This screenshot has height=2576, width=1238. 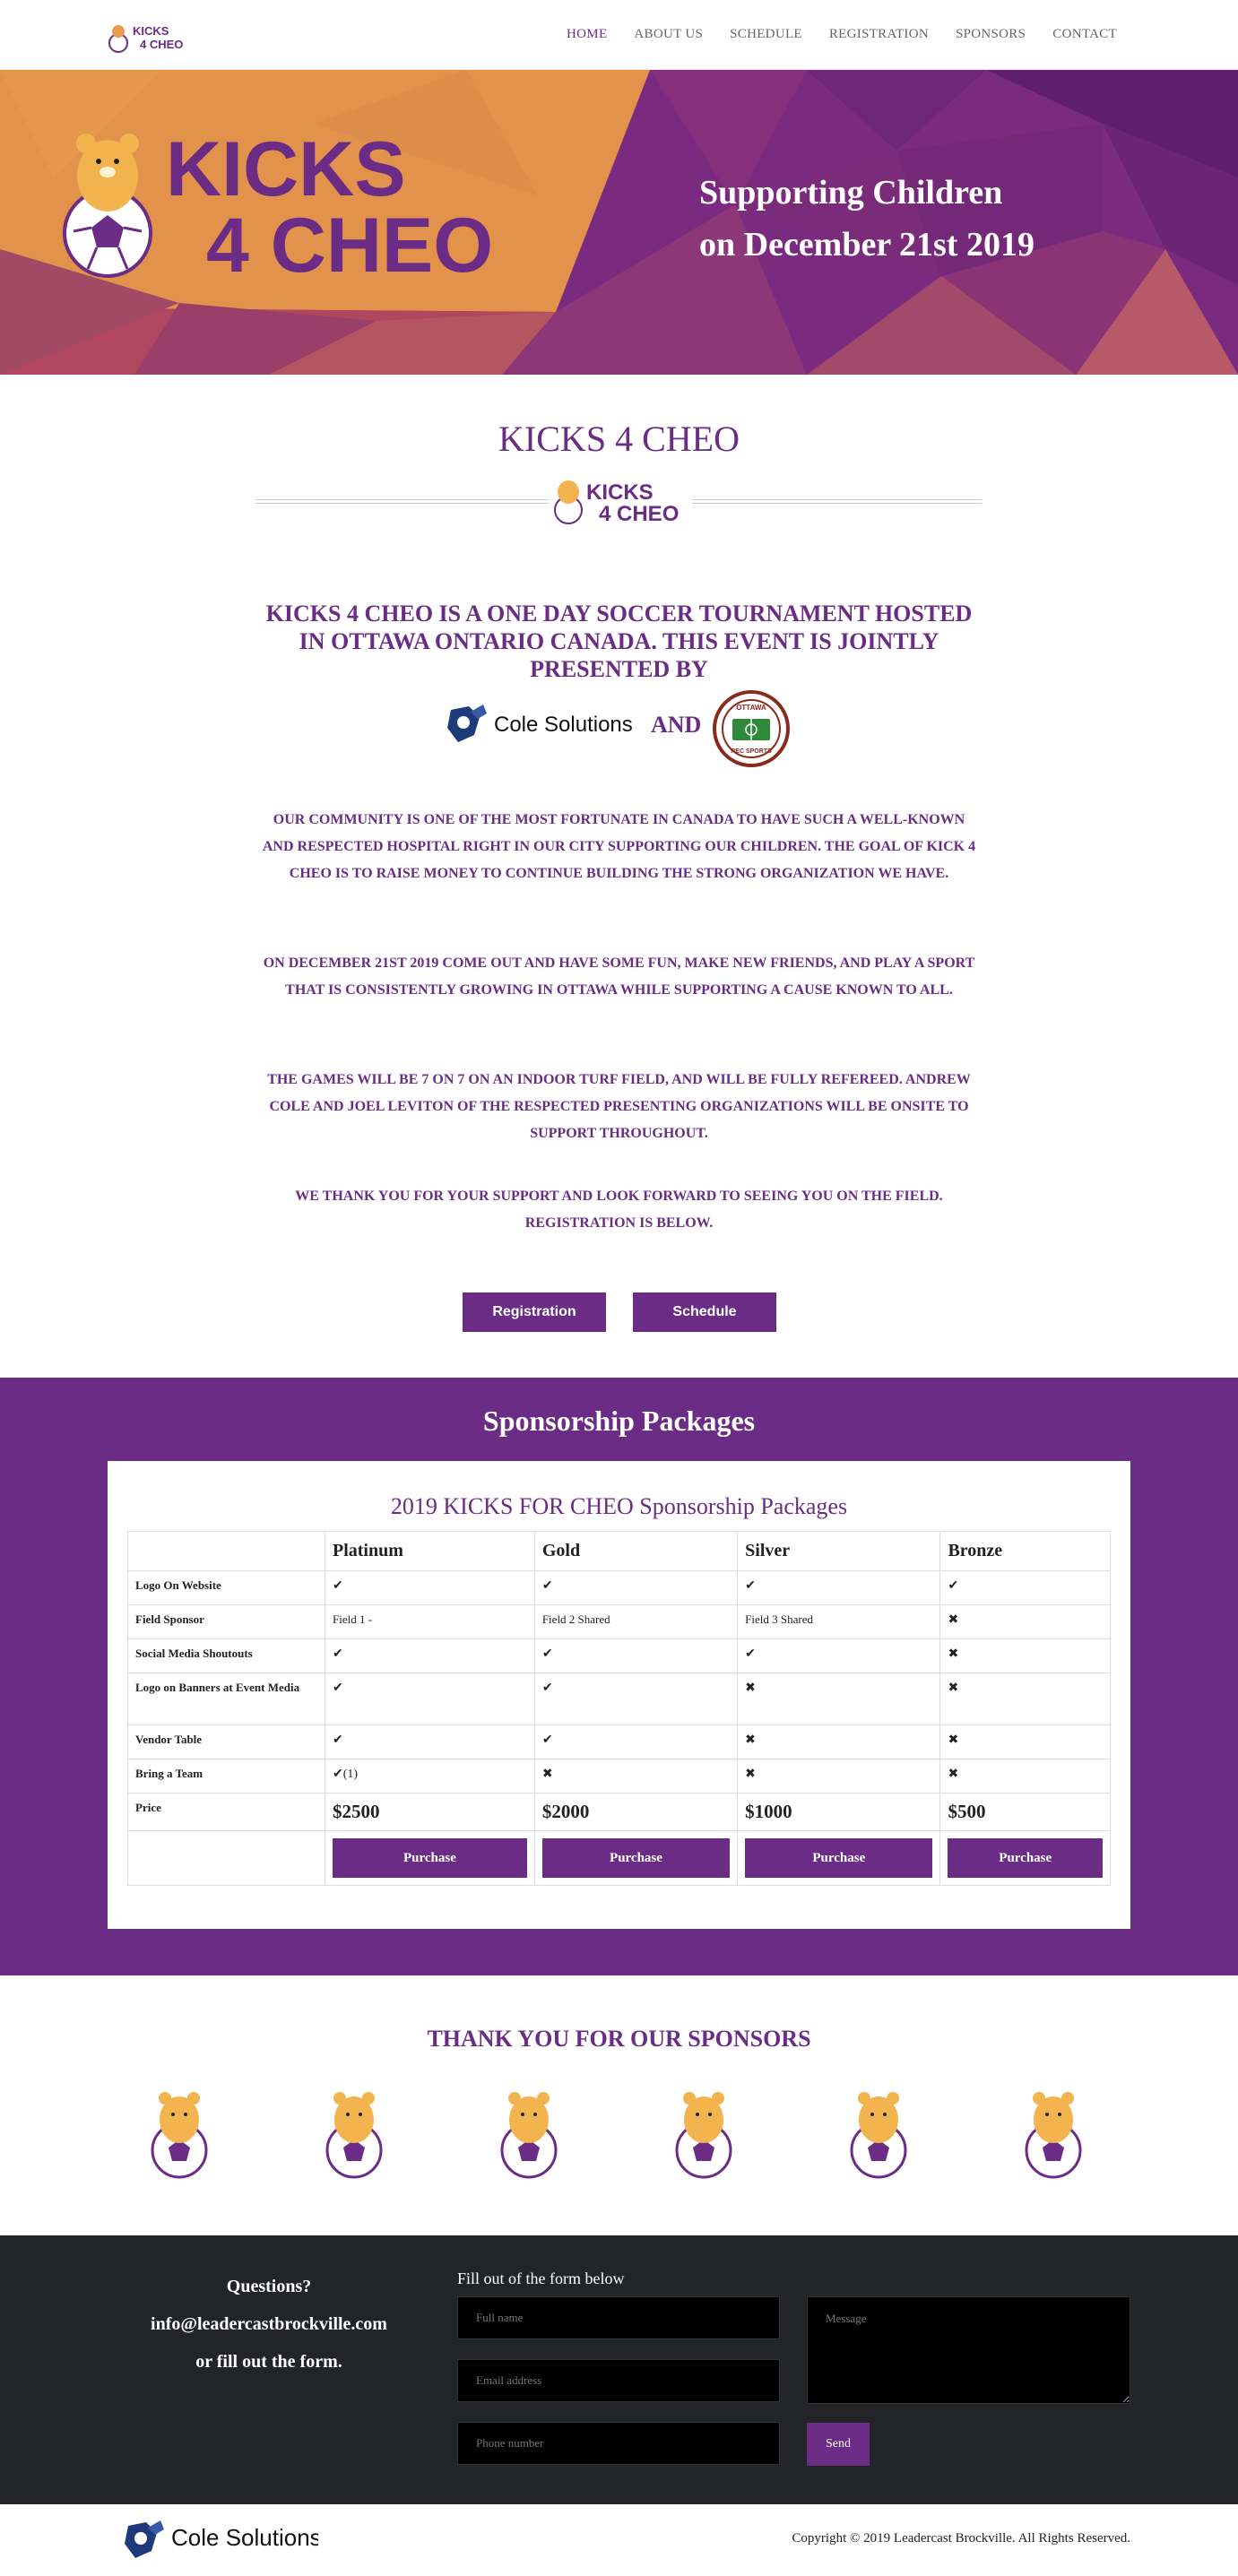 What do you see at coordinates (226, 1587) in the screenshot?
I see `row-label: Logo On Website` at bounding box center [226, 1587].